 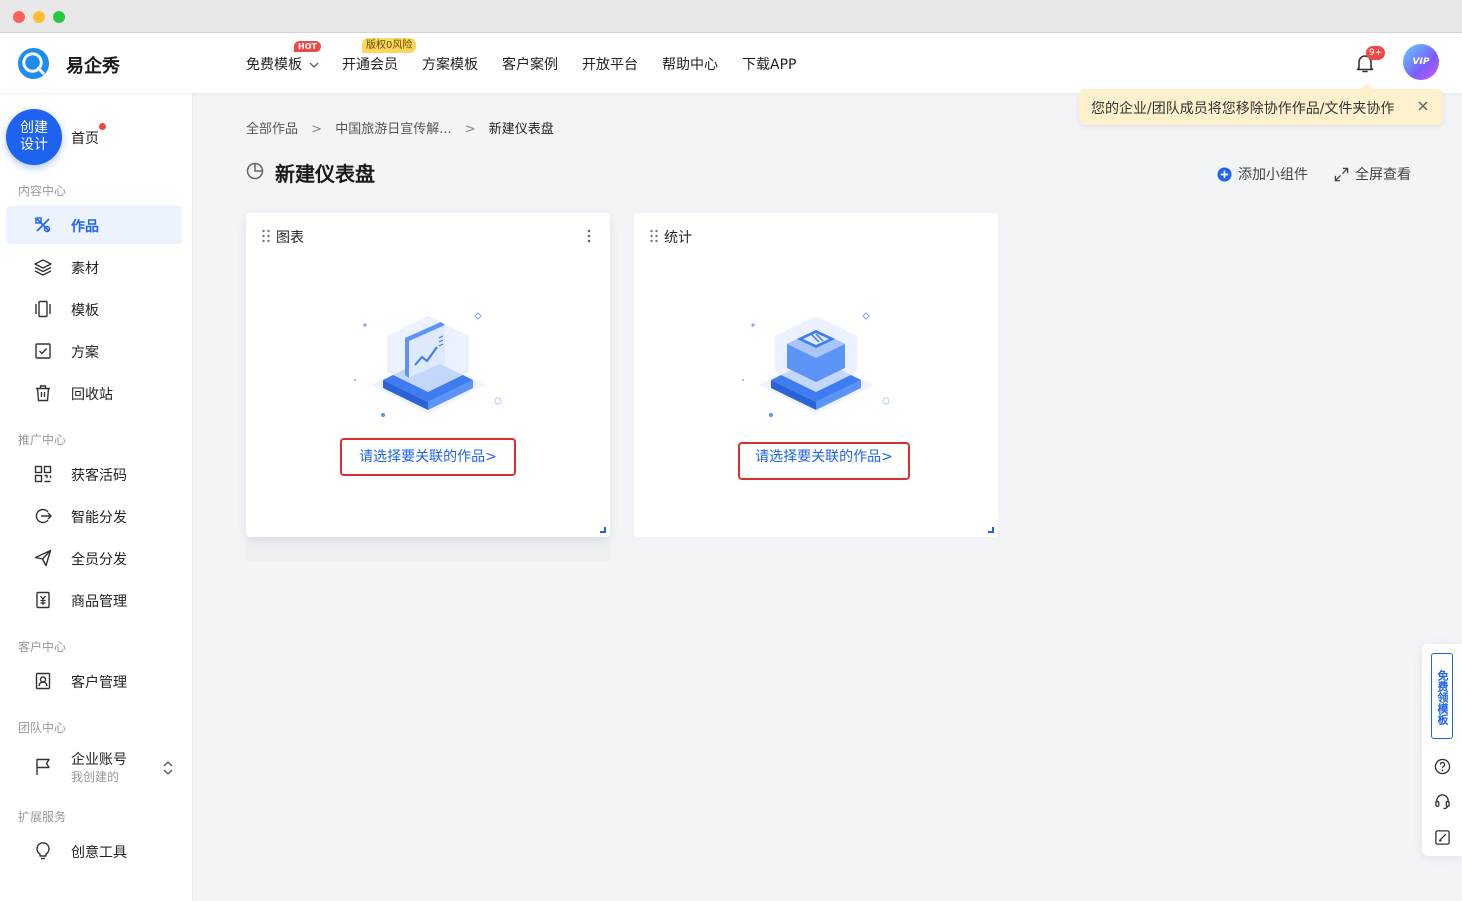 I want to click on sidebar-item-creative-tools-label: 创意工具, so click(x=99, y=853).